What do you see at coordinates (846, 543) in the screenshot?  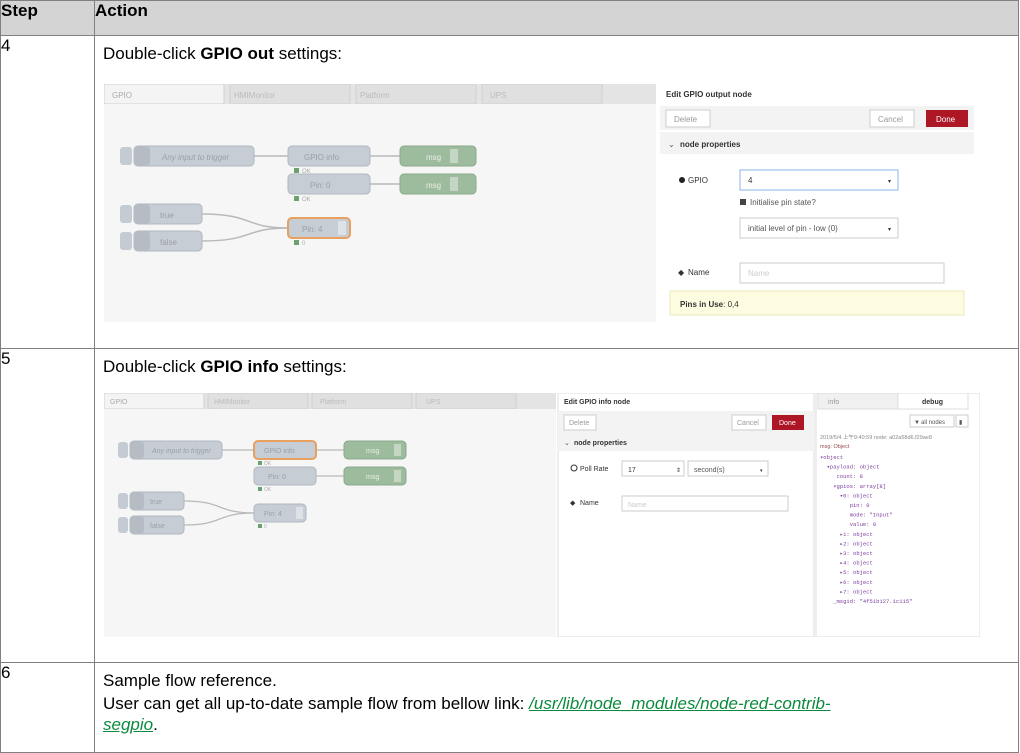 I see `debug-tree-line: ▸2: object` at bounding box center [846, 543].